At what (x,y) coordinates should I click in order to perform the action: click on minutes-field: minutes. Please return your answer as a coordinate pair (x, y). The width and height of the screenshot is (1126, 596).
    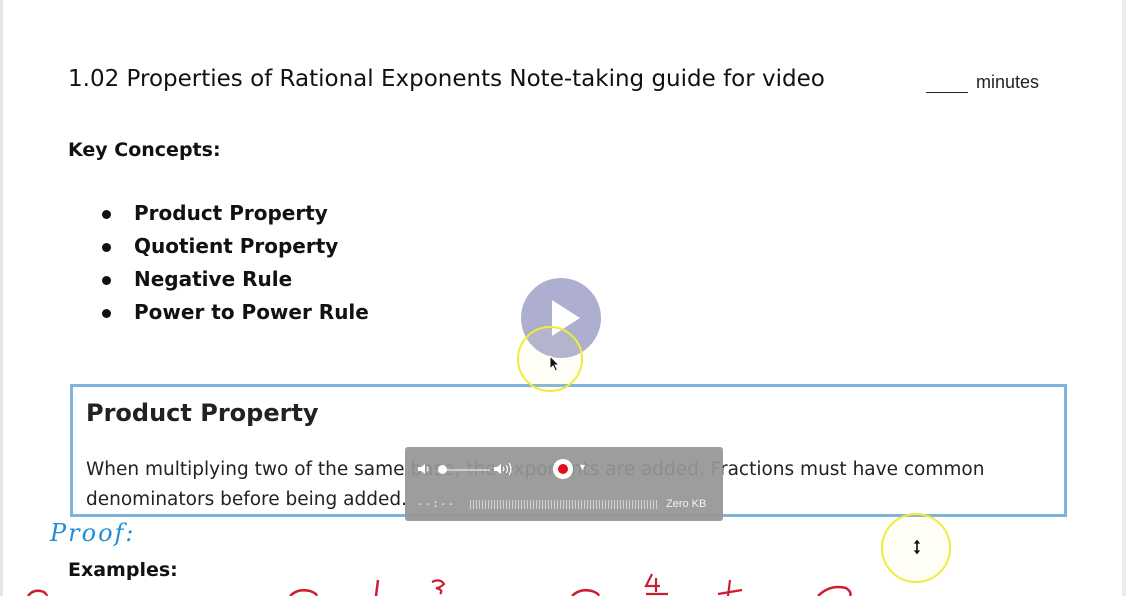
    Looking at the image, I should click on (982, 82).